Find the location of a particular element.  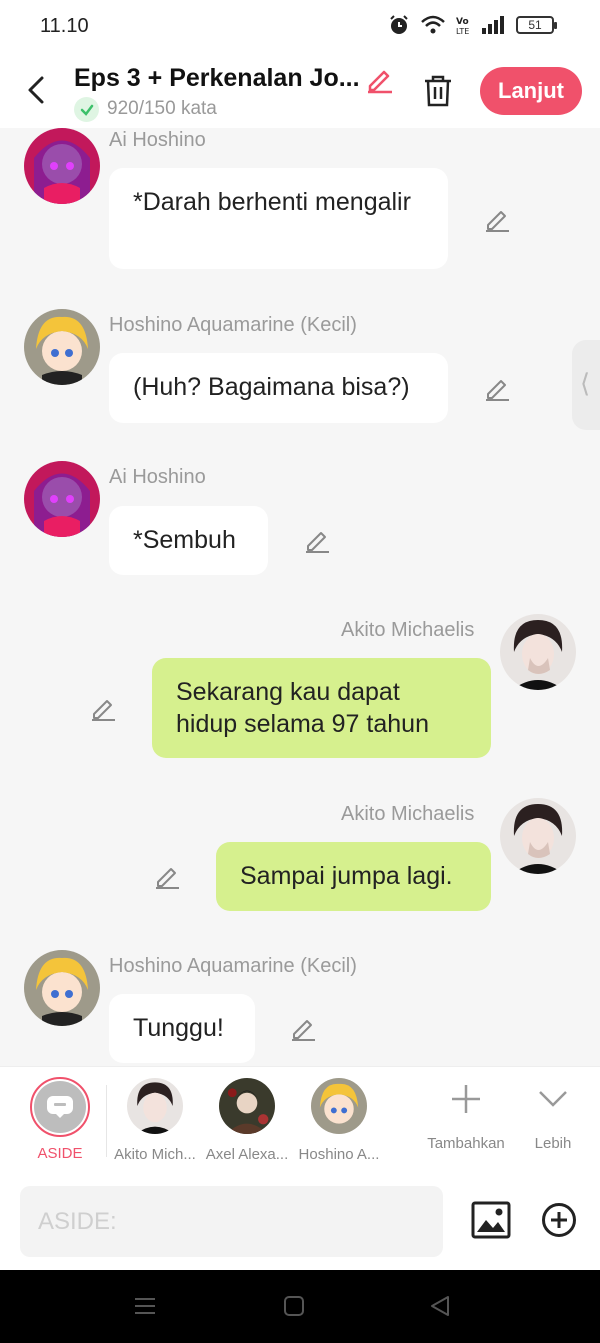

svg-text: Vo is located at coordinates (462, 22).